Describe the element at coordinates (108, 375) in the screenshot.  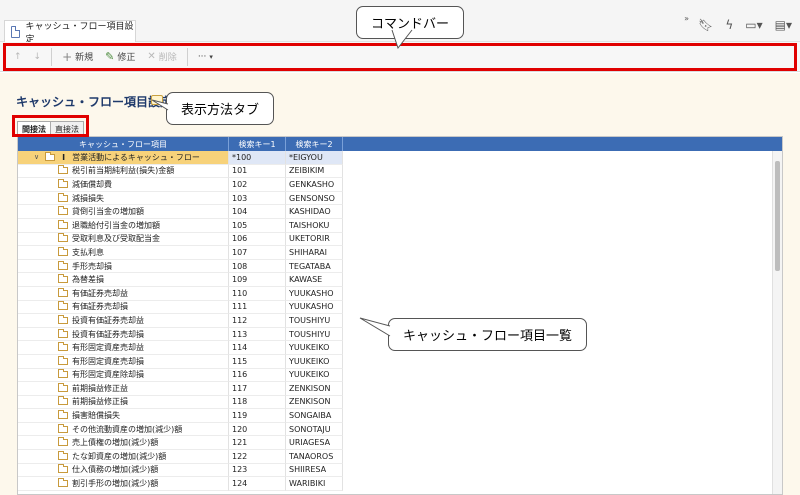
I see `item-name: 有形固定資産除却損` at that location.